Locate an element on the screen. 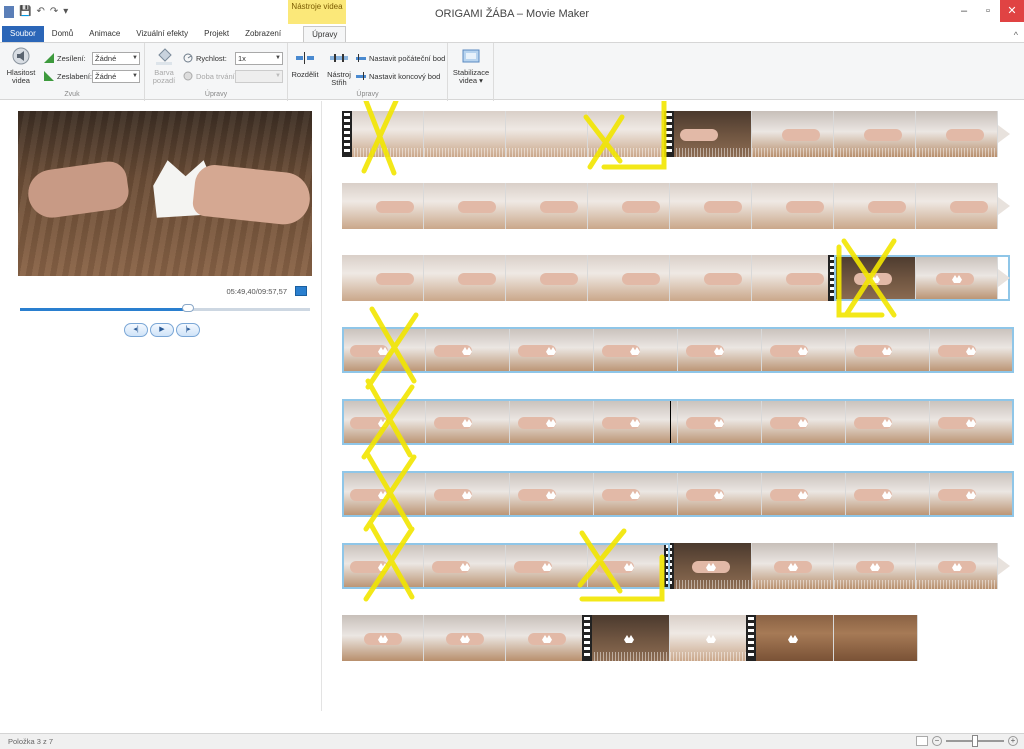 This screenshot has width=1024, height=749. seek-progress is located at coordinates (104, 309).